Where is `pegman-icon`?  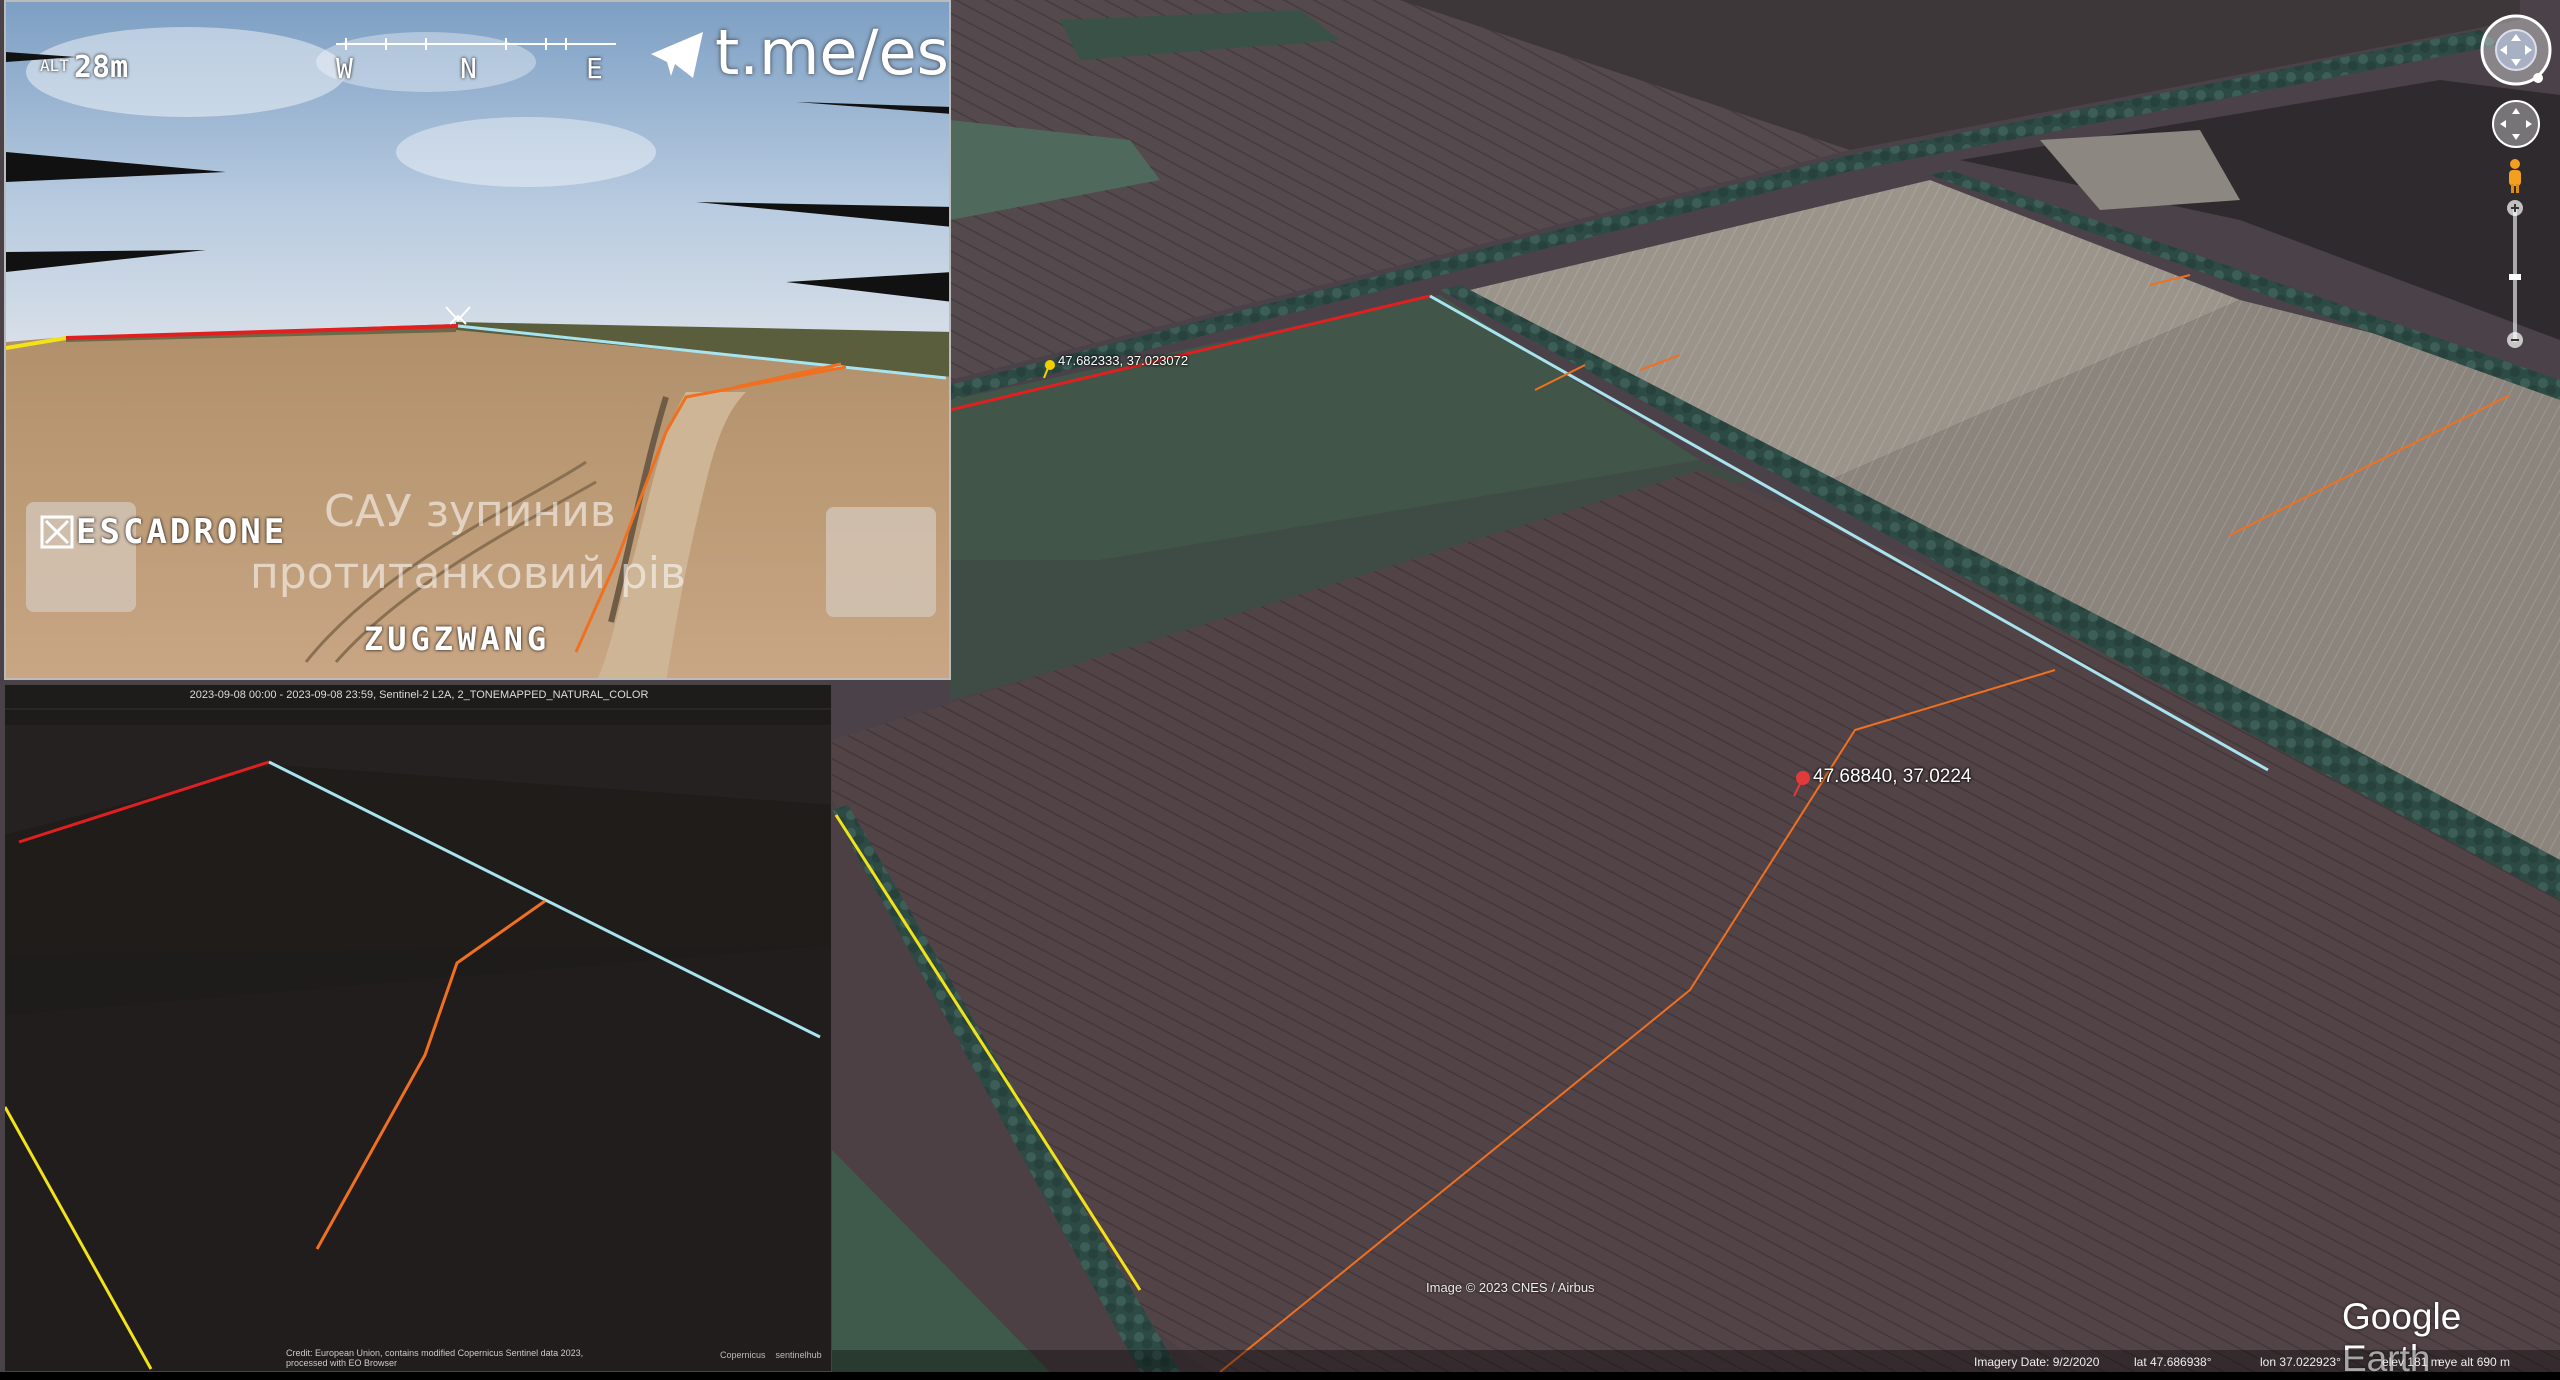 pegman-icon is located at coordinates (2515, 178).